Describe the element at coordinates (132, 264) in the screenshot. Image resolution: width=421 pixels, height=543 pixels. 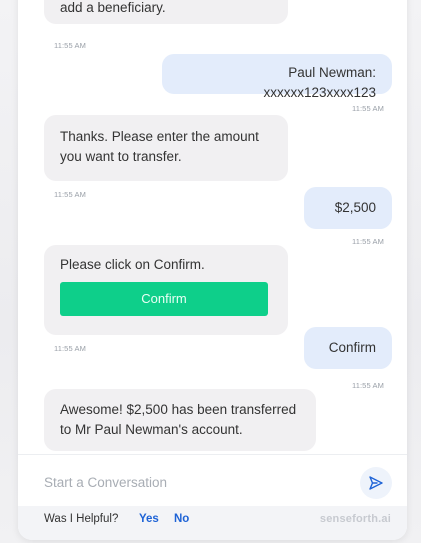
I see `message-text: Please click on Confirm.` at that location.